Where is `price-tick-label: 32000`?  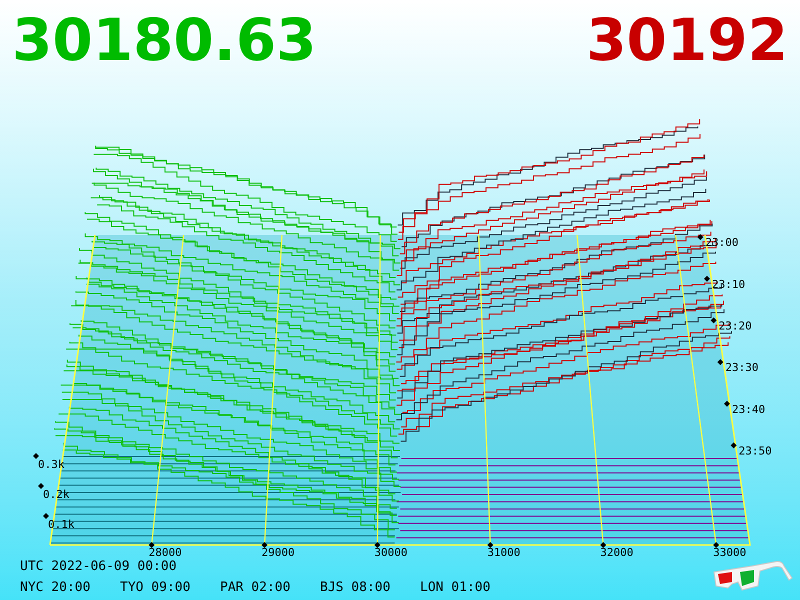 price-tick-label: 32000 is located at coordinates (617, 552).